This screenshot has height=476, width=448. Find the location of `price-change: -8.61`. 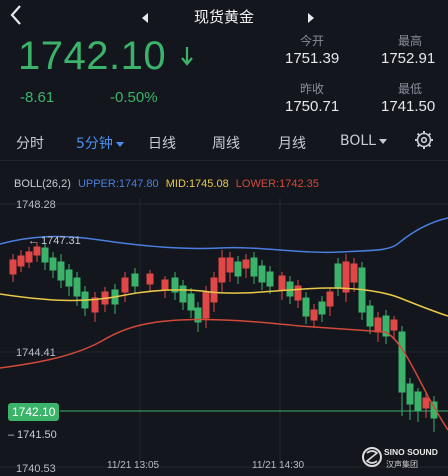

price-change: -8.61 is located at coordinates (37, 97).